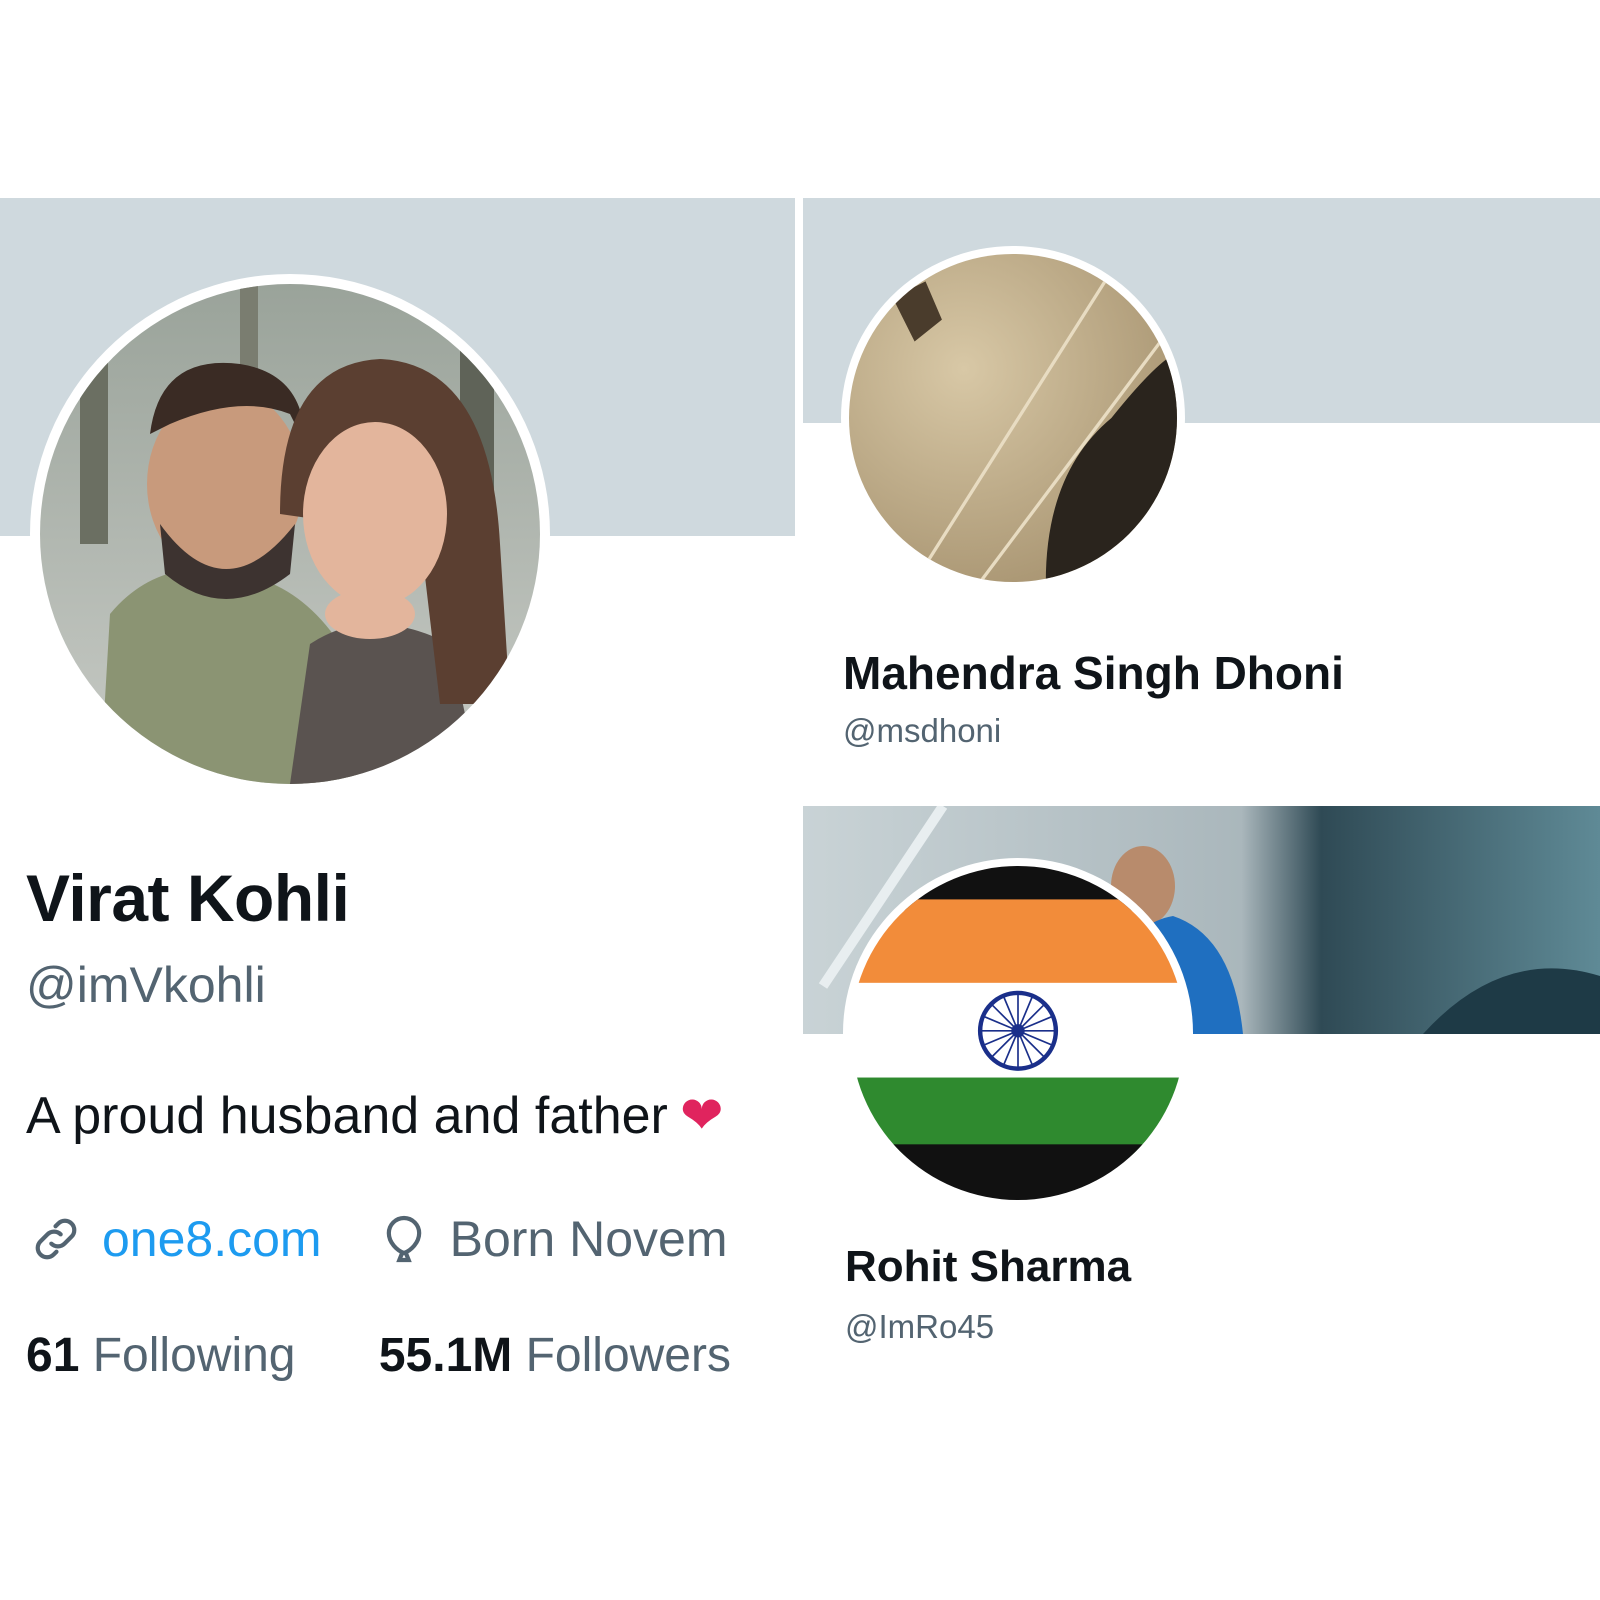  What do you see at coordinates (146, 985) in the screenshot?
I see `profile-handle: @imVkohli` at bounding box center [146, 985].